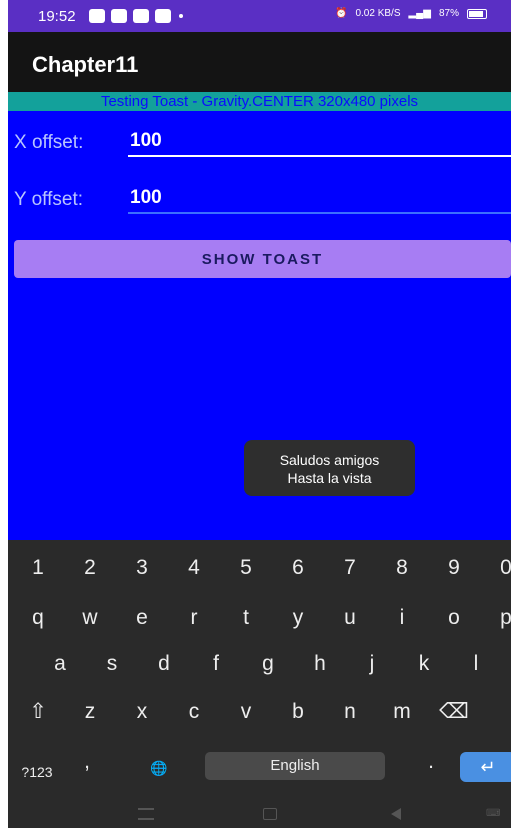  Describe the element at coordinates (476, 13) in the screenshot. I see `battery-icon` at that location.